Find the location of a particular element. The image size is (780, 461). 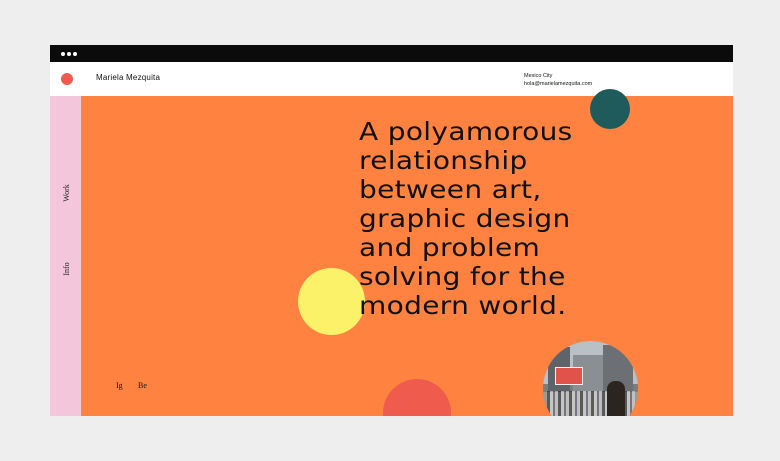

sidebar-item-info: Info is located at coordinates (66, 269).